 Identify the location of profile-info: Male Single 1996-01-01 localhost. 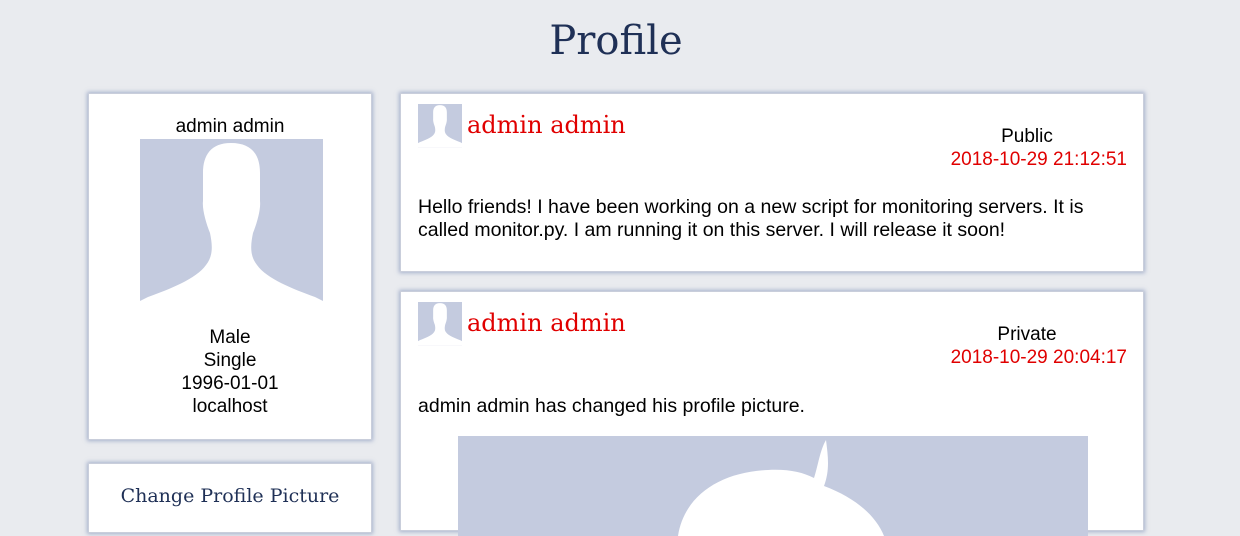
(230, 372).